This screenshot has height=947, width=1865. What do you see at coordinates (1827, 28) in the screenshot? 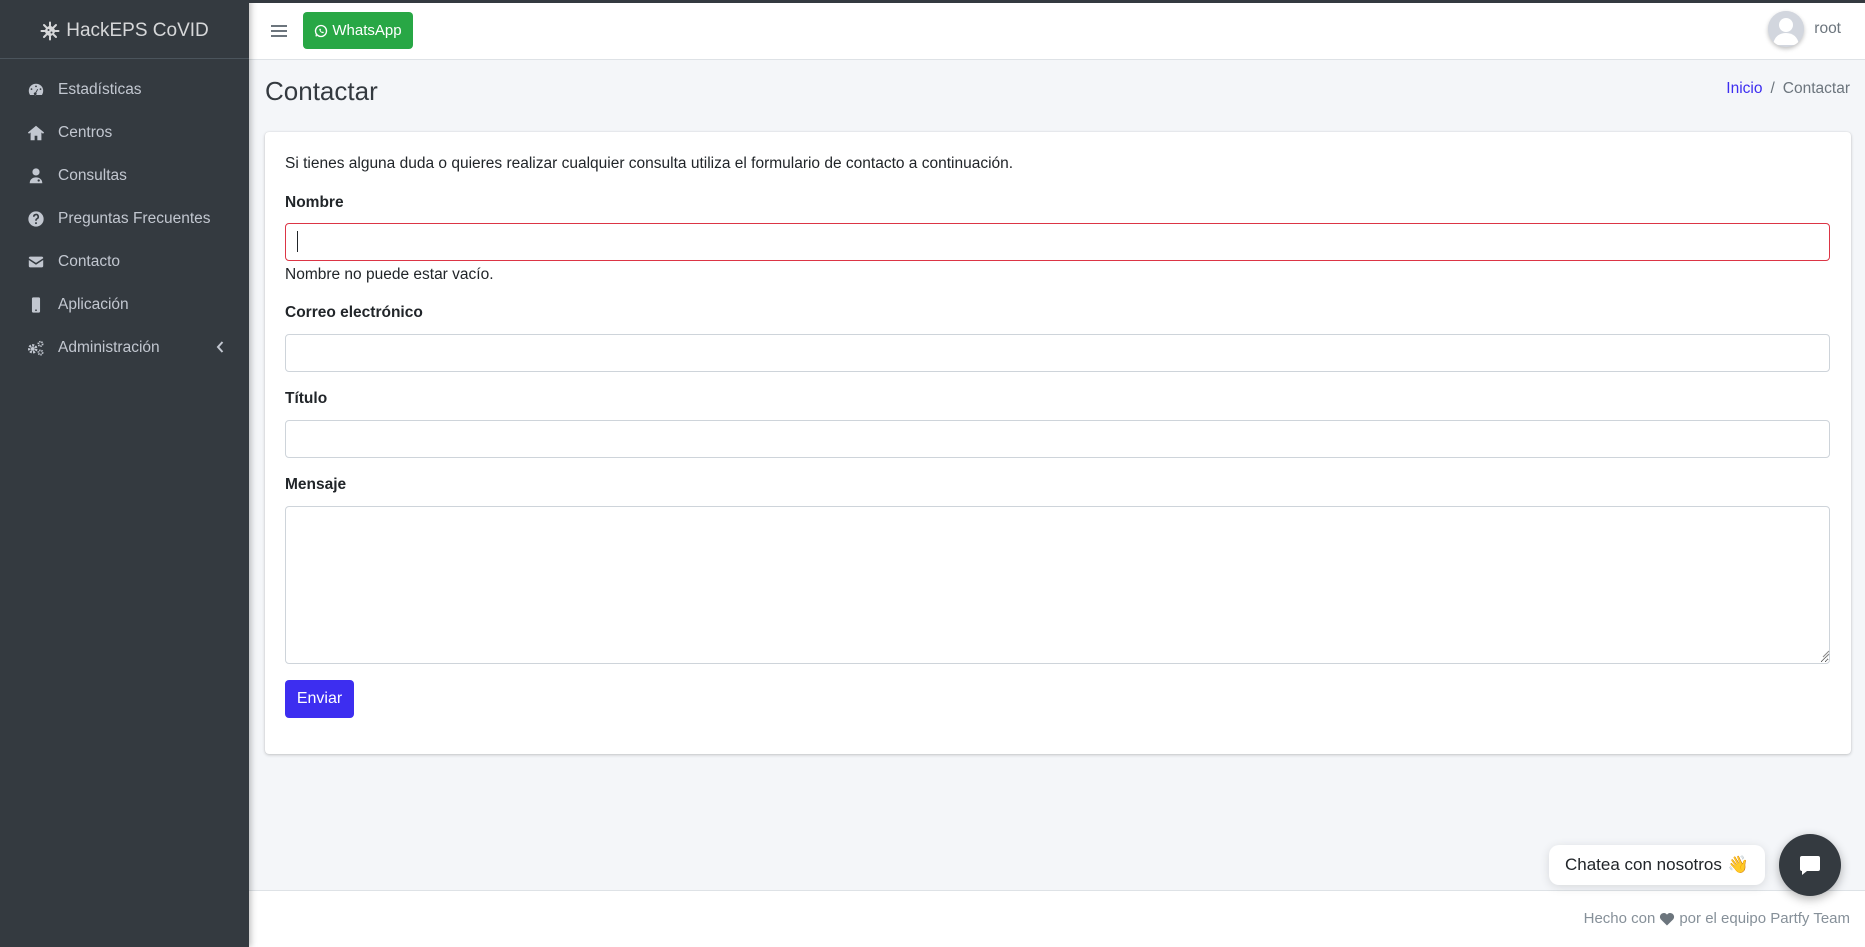
I see `user-name: root` at bounding box center [1827, 28].